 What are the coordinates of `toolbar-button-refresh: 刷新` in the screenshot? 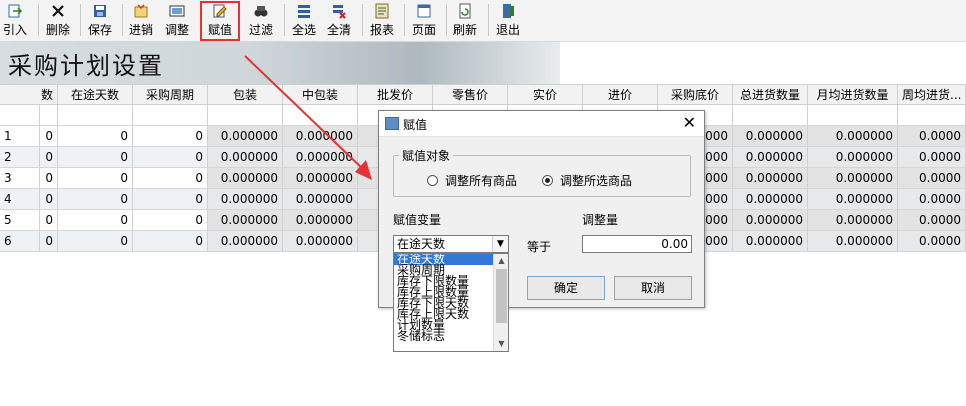 It's located at (465, 20).